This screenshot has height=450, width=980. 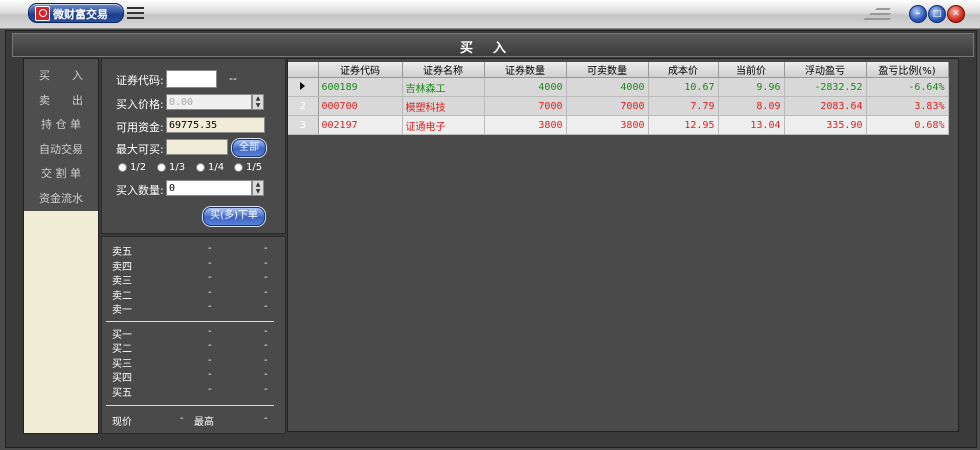 I want to click on fraction-radio-quarter, so click(x=200, y=167).